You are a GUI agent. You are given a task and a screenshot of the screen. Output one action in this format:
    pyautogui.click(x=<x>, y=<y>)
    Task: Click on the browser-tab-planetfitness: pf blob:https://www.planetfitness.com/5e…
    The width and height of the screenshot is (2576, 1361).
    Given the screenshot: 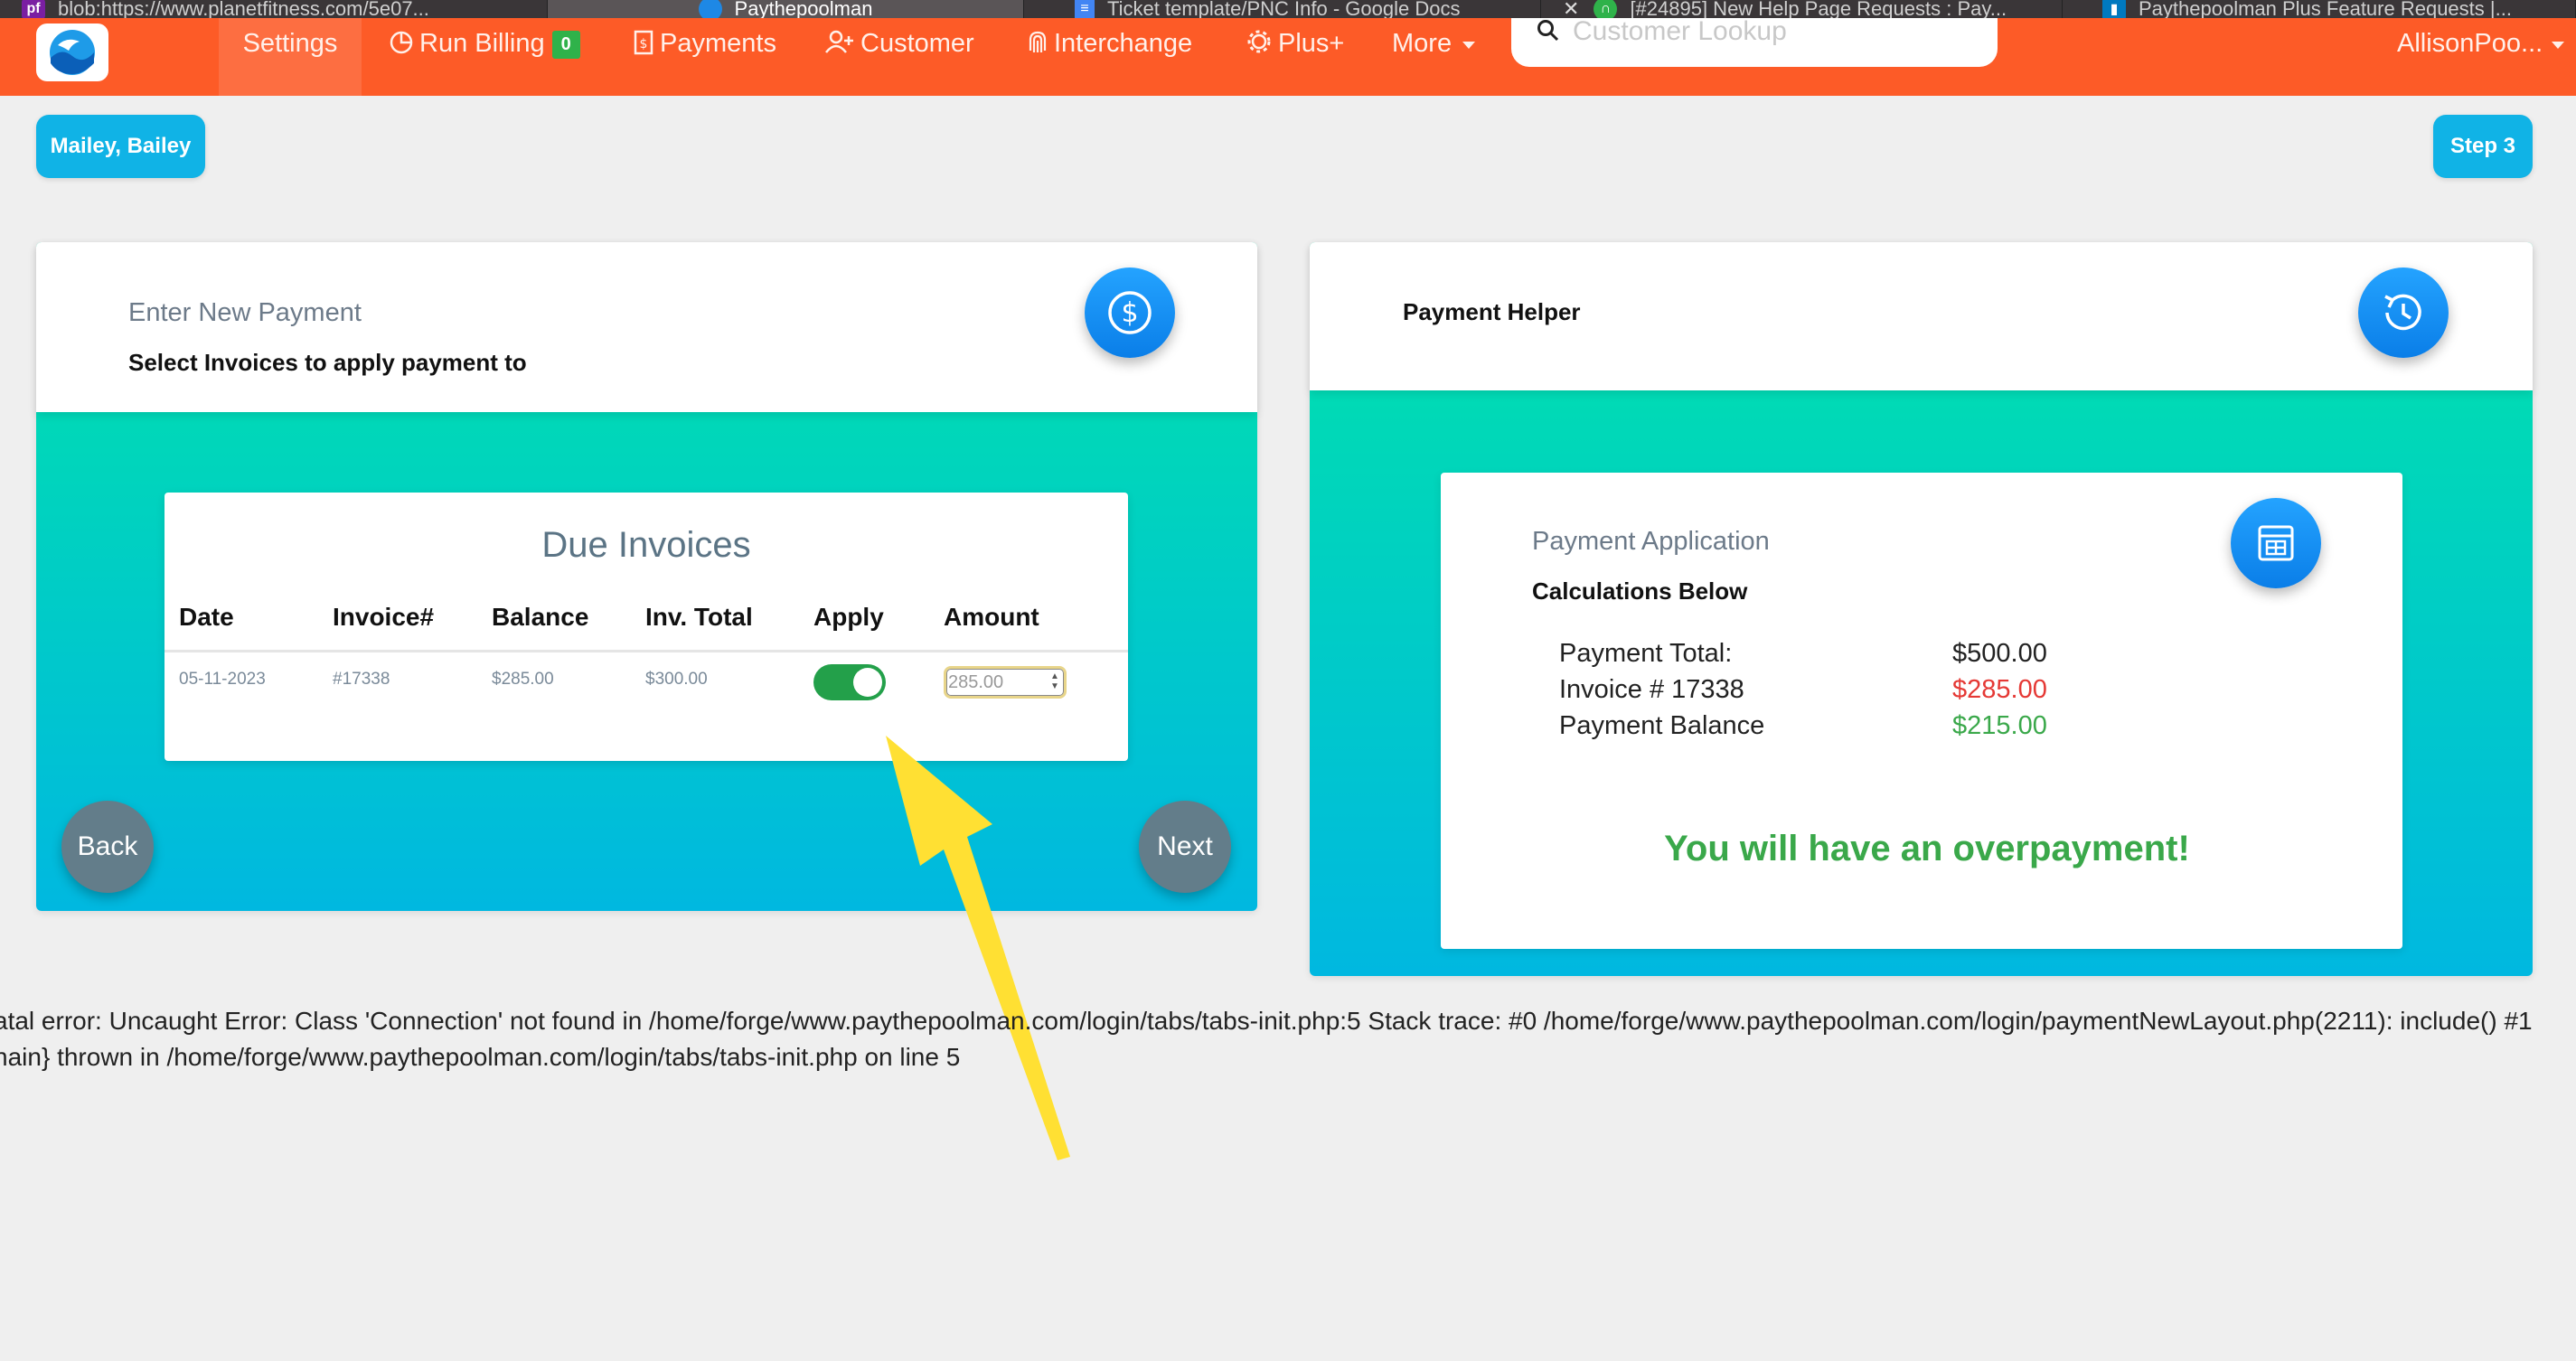 What is the action you would take?
    pyautogui.click(x=274, y=9)
    